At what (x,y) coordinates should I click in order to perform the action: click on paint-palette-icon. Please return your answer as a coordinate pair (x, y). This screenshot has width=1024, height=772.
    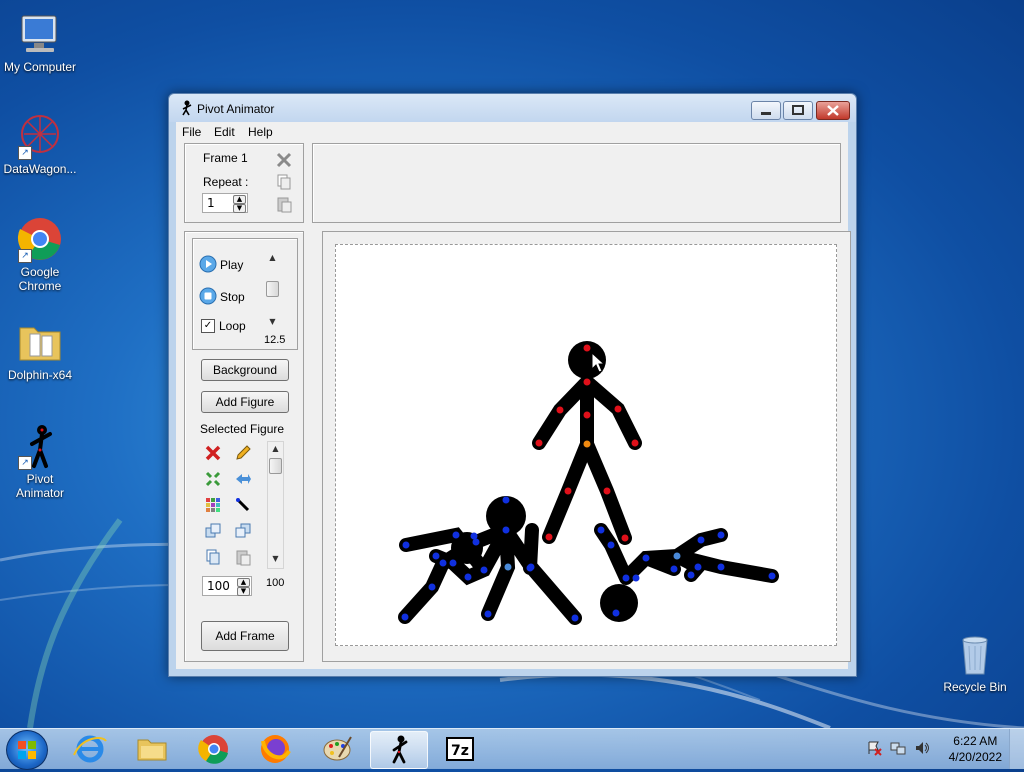
    Looking at the image, I should click on (337, 748).